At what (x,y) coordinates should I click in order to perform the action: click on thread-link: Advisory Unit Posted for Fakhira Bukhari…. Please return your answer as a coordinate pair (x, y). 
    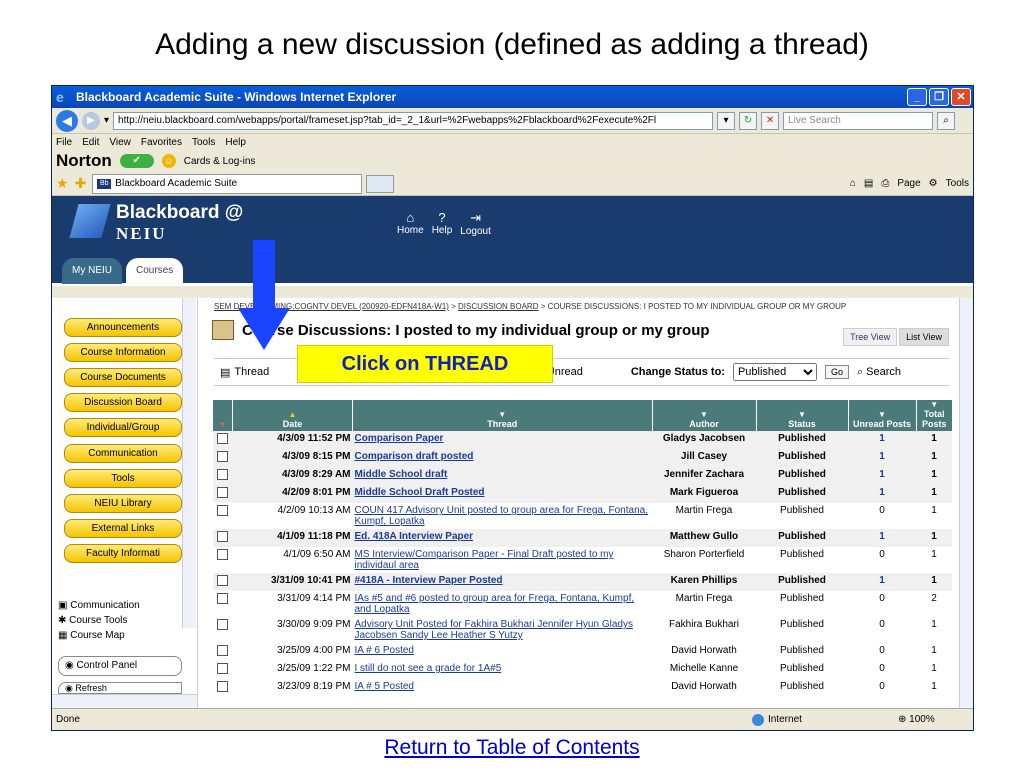
    Looking at the image, I should click on (494, 630).